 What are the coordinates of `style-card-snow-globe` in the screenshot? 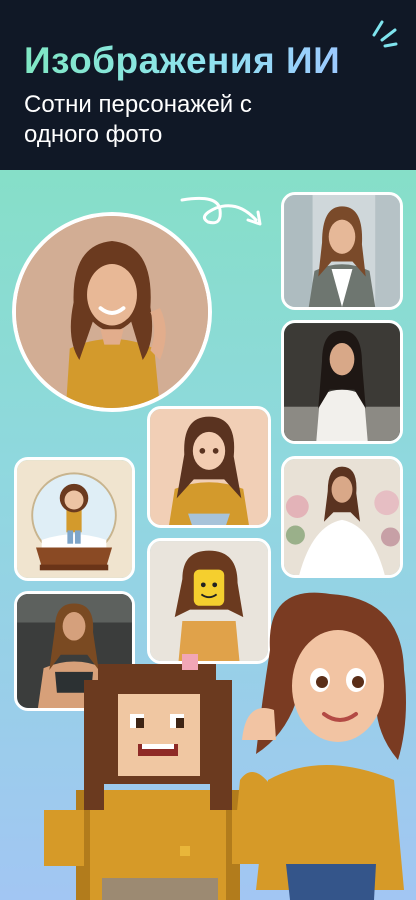 It's located at (74, 519).